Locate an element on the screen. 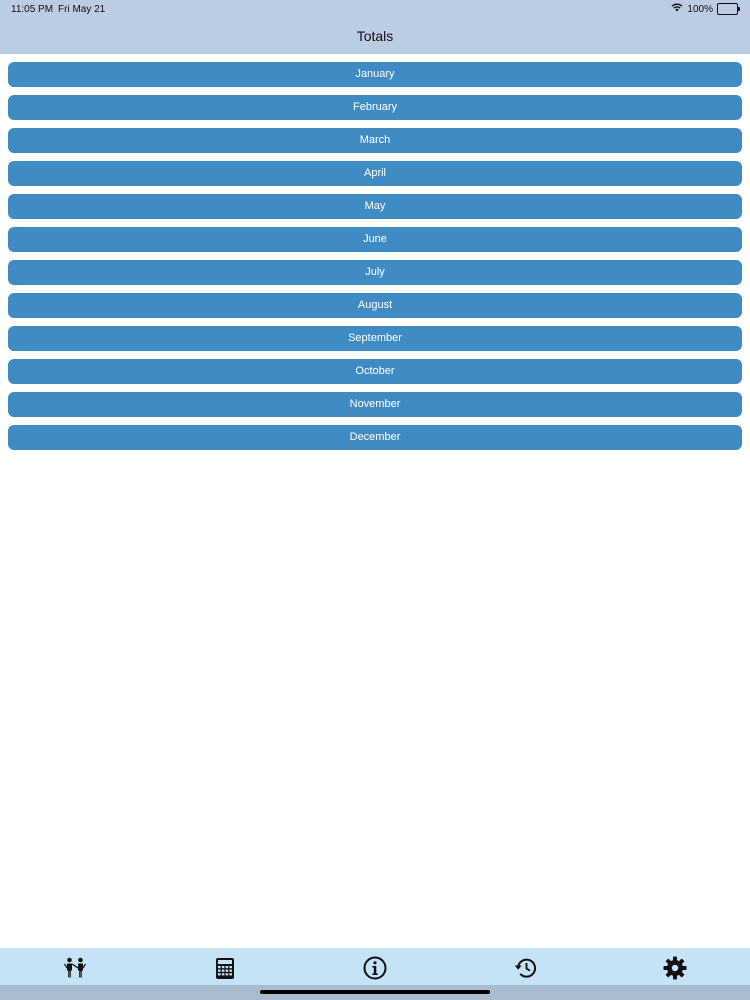 This screenshot has height=1000, width=750. info-icon is located at coordinates (375, 968).